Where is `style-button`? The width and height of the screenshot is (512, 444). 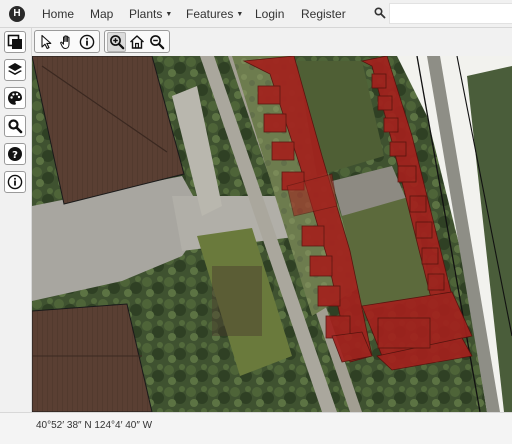 style-button is located at coordinates (15, 98).